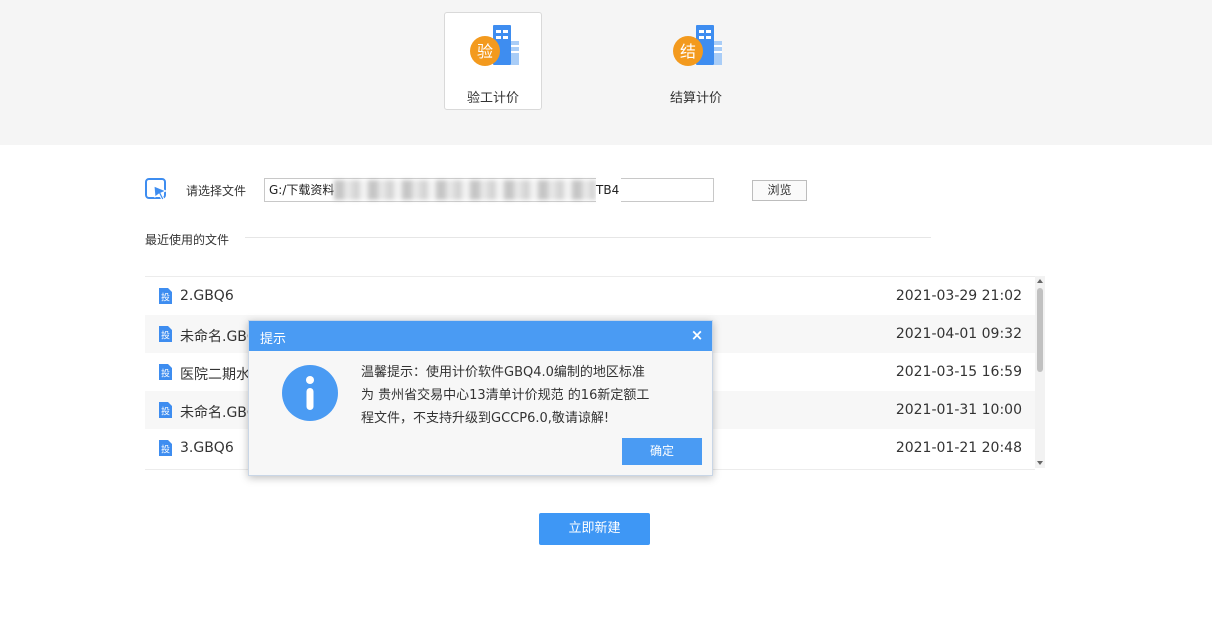  Describe the element at coordinates (494, 45) in the screenshot. I see `acceptance-pricing-icon: 验` at that location.